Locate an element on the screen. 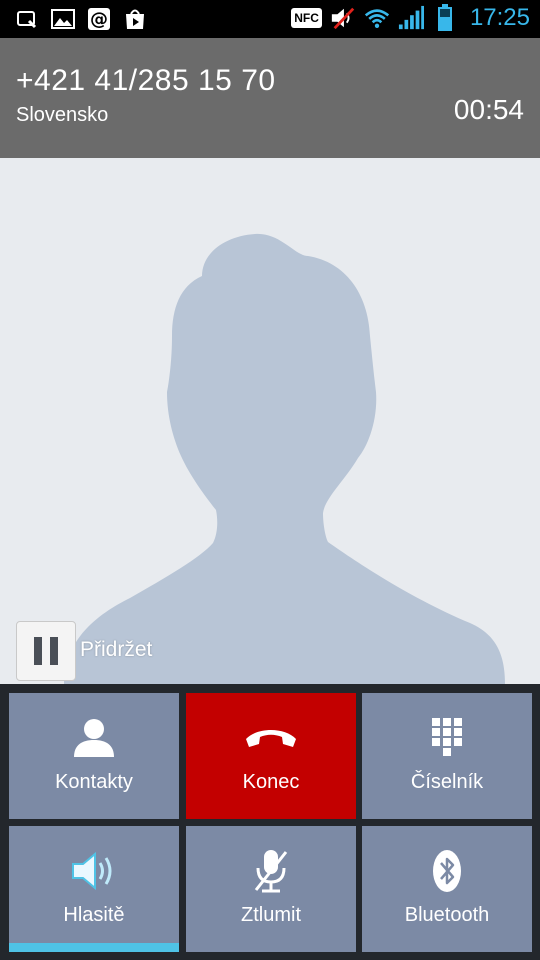 This screenshot has height=960, width=540. bluetooth-button: Bluetooth is located at coordinates (447, 889).